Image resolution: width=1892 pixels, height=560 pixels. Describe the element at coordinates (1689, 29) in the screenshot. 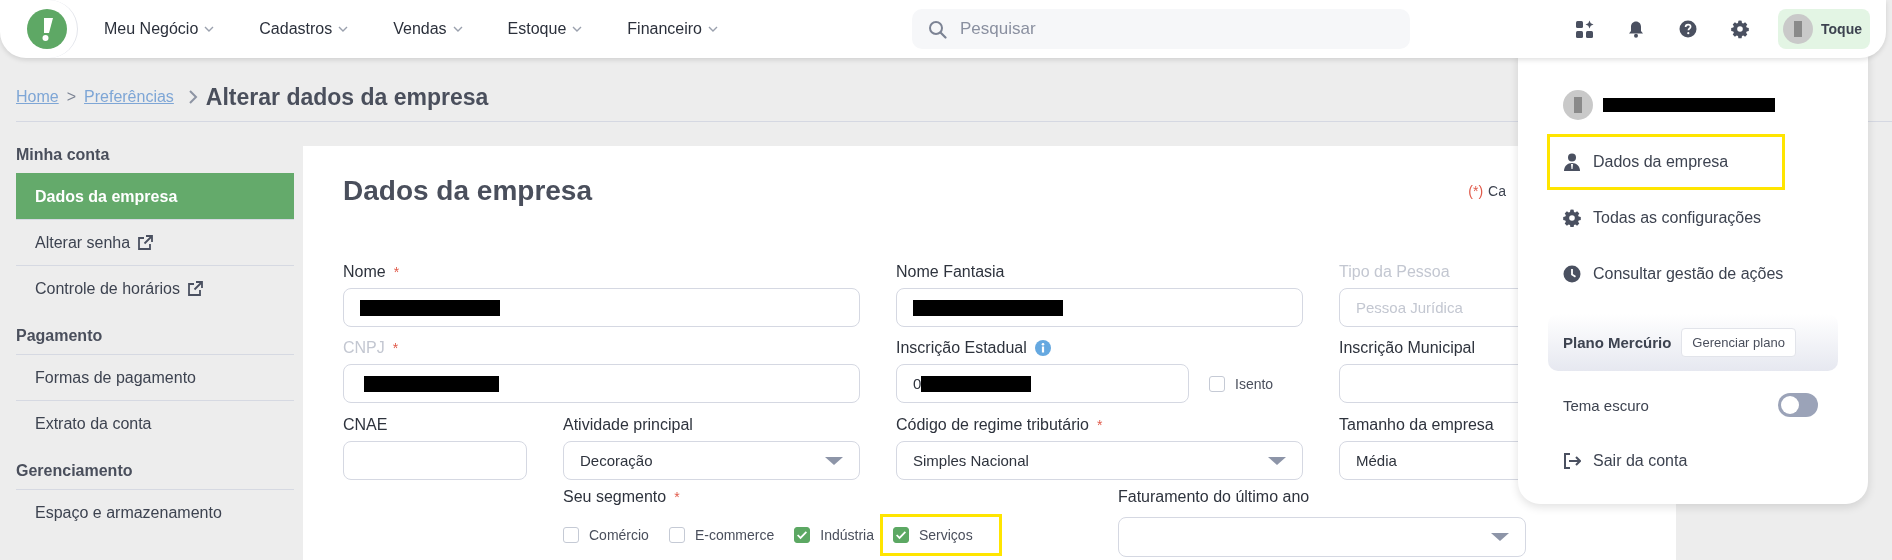

I see `help-icon` at that location.